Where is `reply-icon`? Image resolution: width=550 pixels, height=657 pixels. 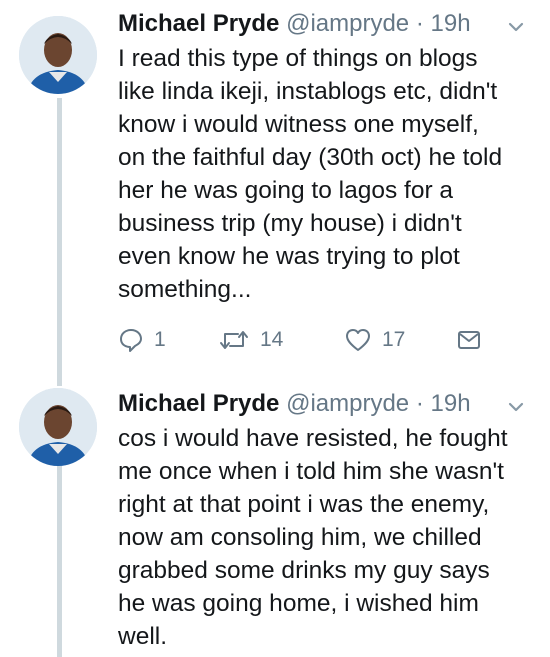 reply-icon is located at coordinates (131, 340).